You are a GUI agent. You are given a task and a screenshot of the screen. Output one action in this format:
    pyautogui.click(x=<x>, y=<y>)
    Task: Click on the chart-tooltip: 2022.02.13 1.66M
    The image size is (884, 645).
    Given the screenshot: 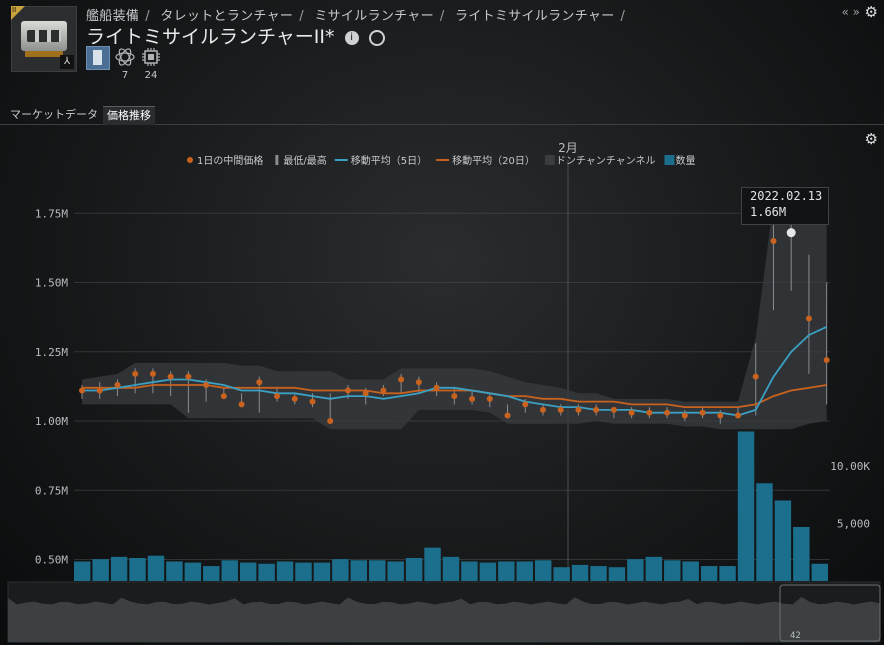 What is the action you would take?
    pyautogui.click(x=785, y=206)
    